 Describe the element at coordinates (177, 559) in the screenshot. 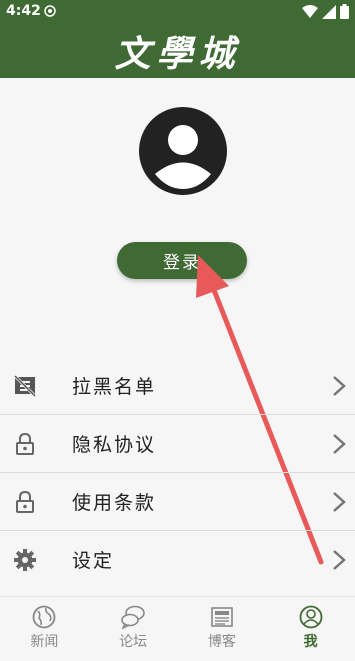

I see `menu-item-settings: 设定` at that location.